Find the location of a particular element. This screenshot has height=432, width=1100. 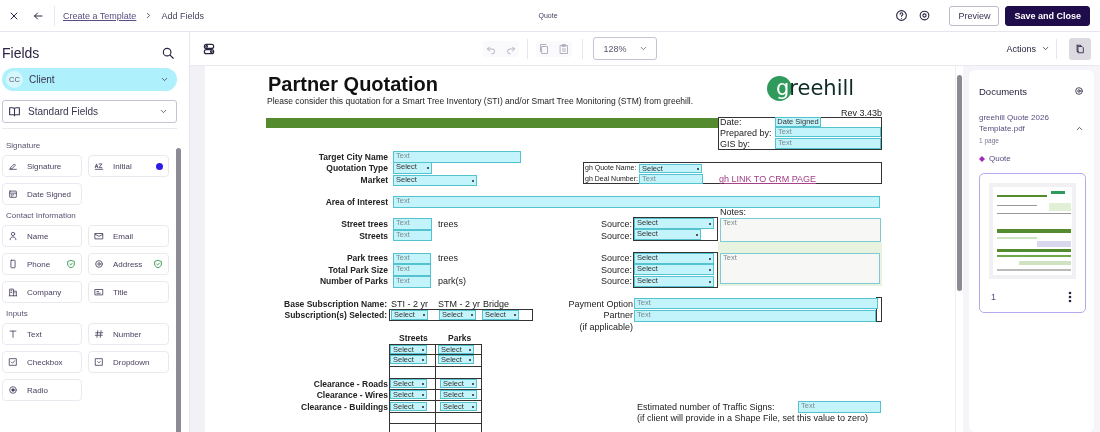

crm-link: gh LINK TO CRM PAGE is located at coordinates (768, 179).